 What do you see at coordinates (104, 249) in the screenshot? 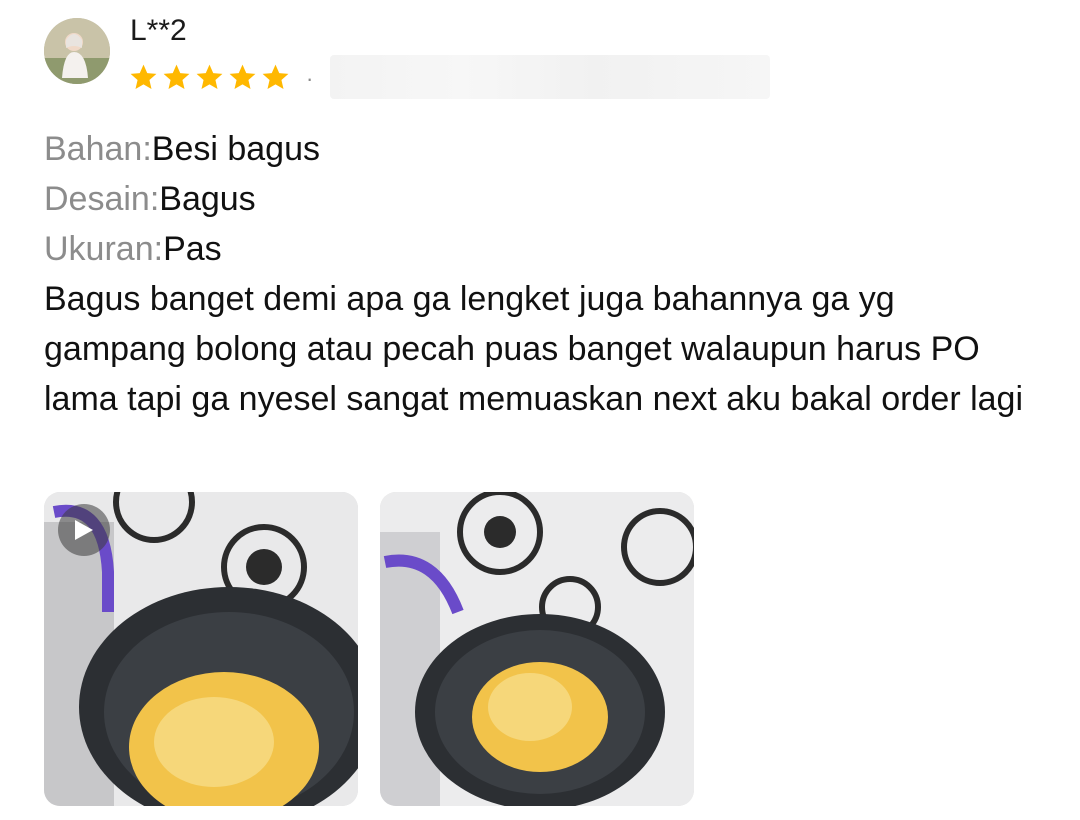
I see `attribute-label: Ukuran:` at bounding box center [104, 249].